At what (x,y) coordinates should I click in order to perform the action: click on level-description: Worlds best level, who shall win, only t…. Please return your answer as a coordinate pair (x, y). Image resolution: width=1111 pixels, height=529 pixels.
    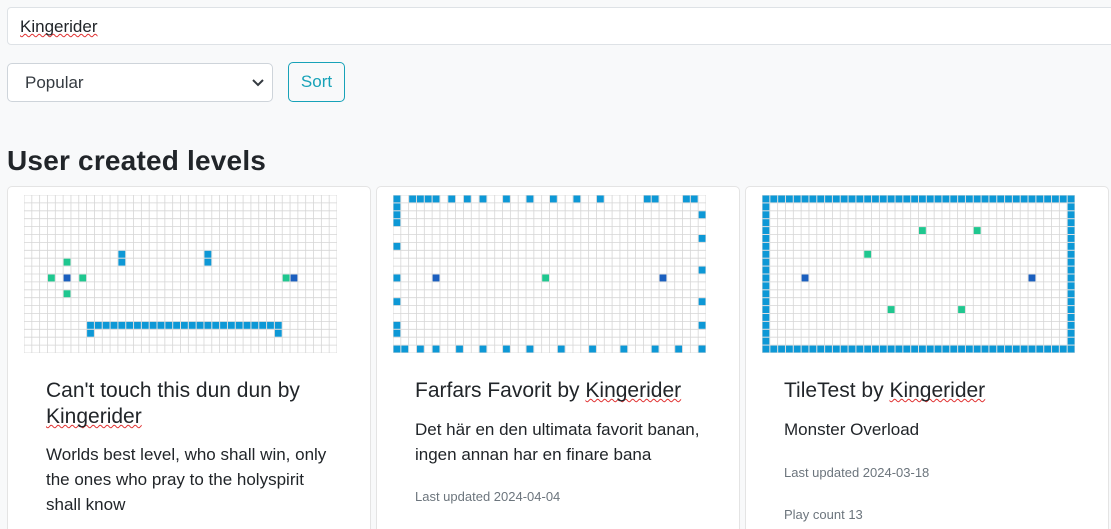
    Looking at the image, I should click on (186, 479).